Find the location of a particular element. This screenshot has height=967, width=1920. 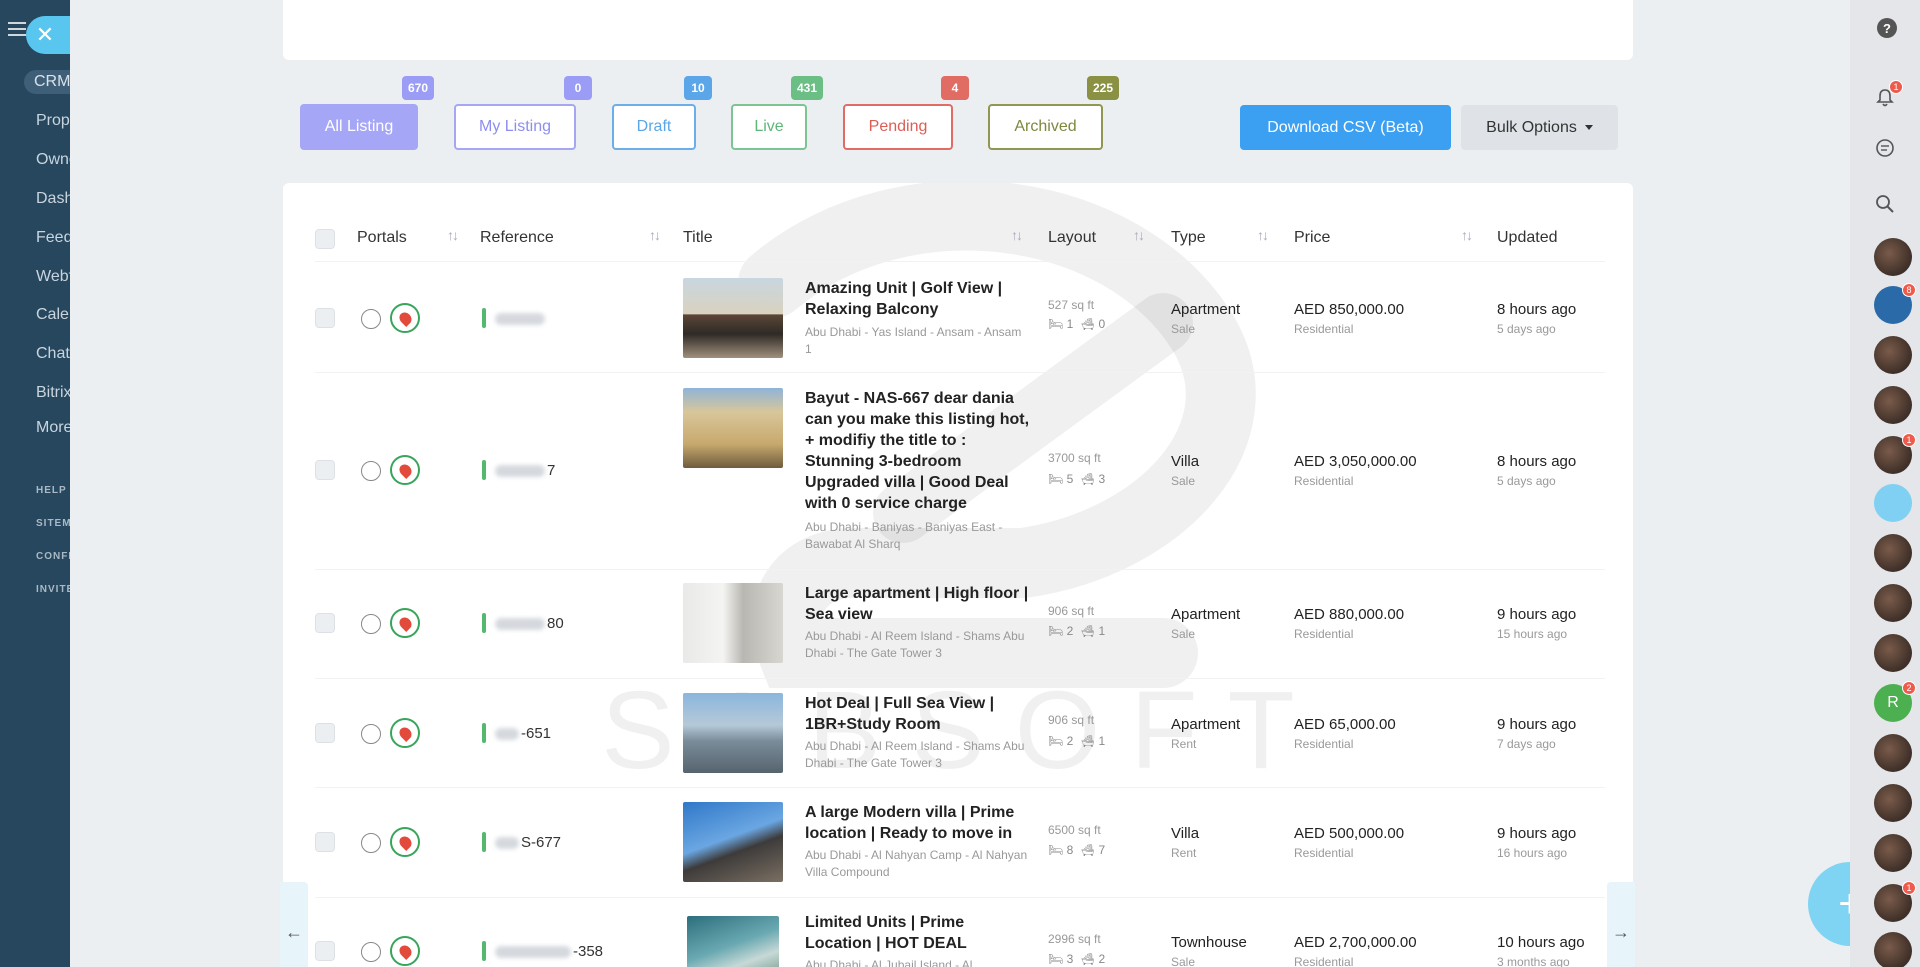

property-type: Apartment is located at coordinates (1206, 614).